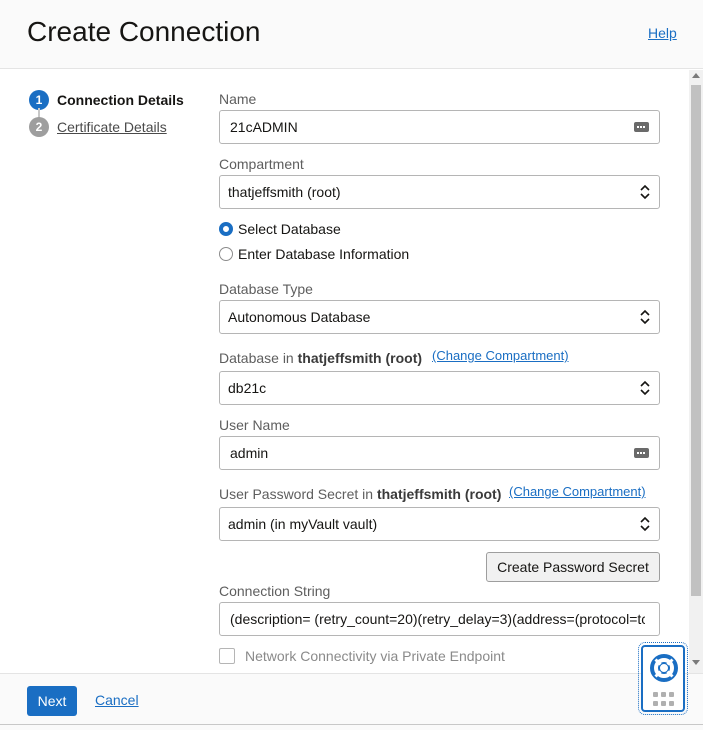 This screenshot has height=730, width=703. Describe the element at coordinates (500, 355) in the screenshot. I see `database-change-compartment-link: (Change Compartment)` at that location.